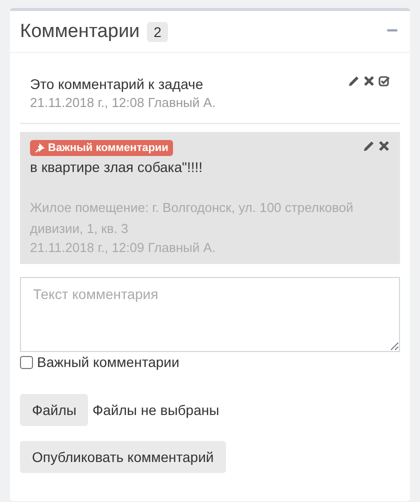 The image size is (420, 502). I want to click on checkbox-icon, so click(384, 81).